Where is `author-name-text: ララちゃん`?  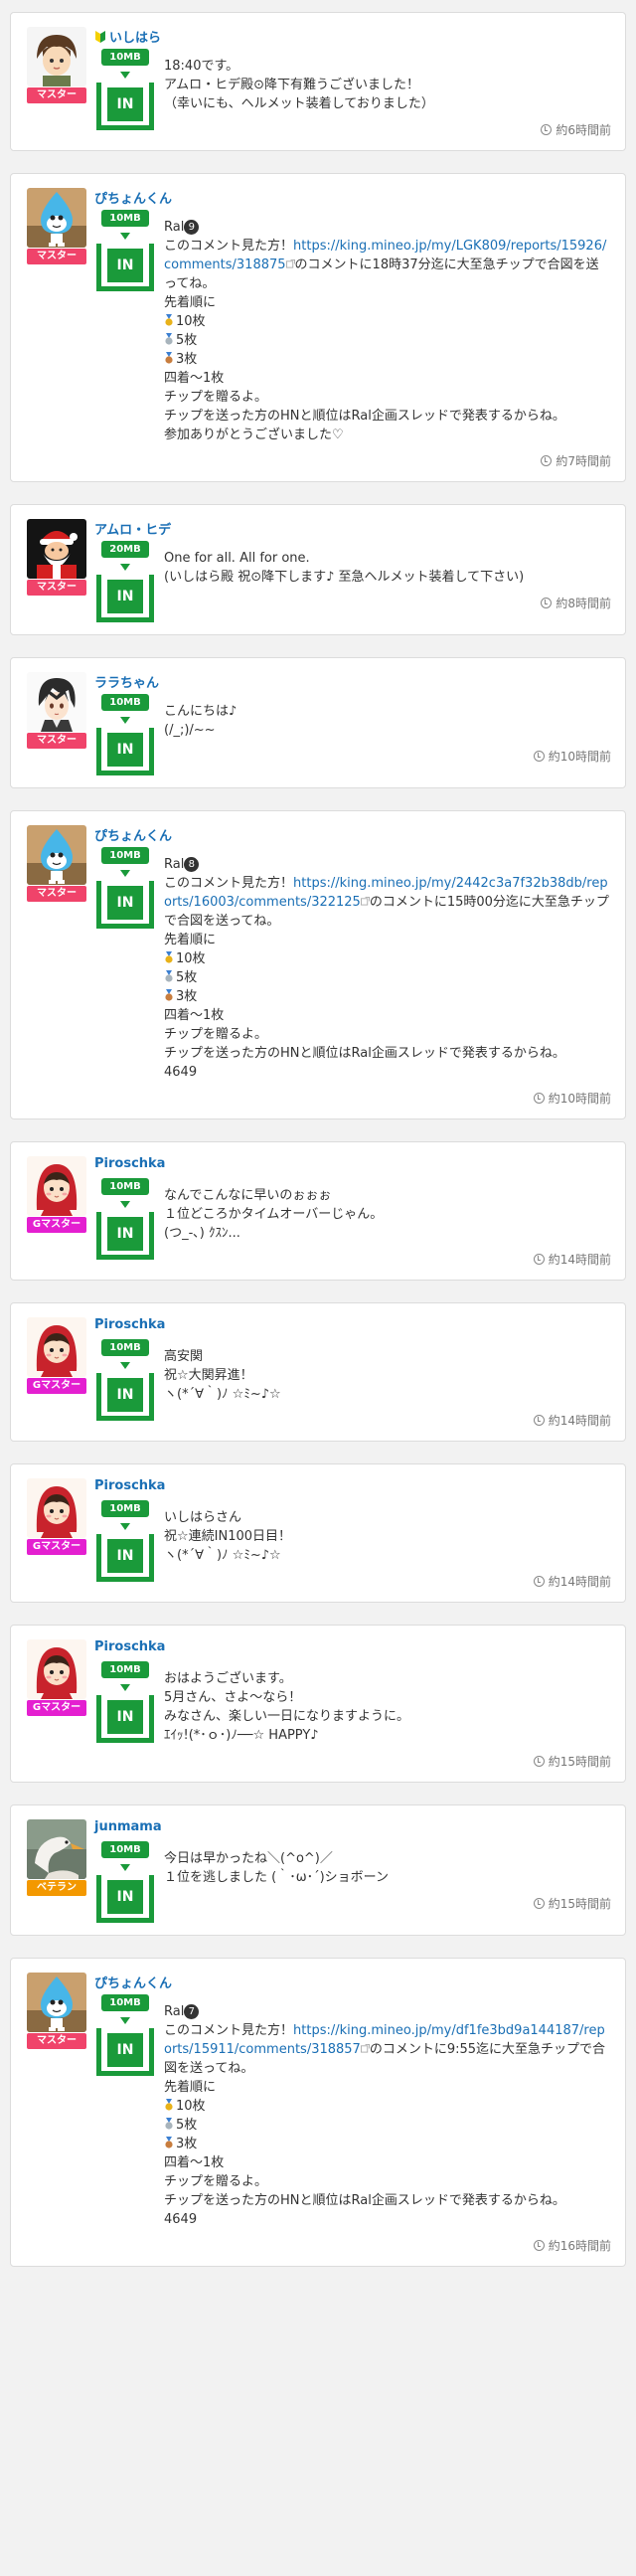
author-name-text: ララちゃん is located at coordinates (126, 681).